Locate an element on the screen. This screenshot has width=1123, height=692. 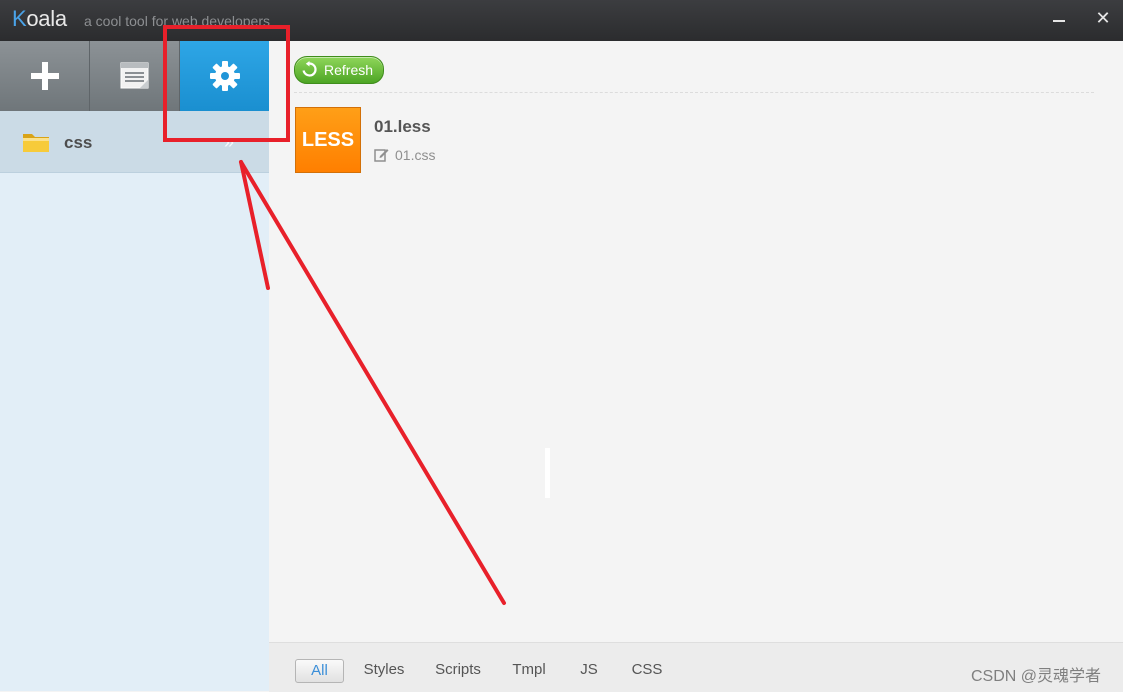
close-icon: ✕ is located at coordinates (1103, 18).